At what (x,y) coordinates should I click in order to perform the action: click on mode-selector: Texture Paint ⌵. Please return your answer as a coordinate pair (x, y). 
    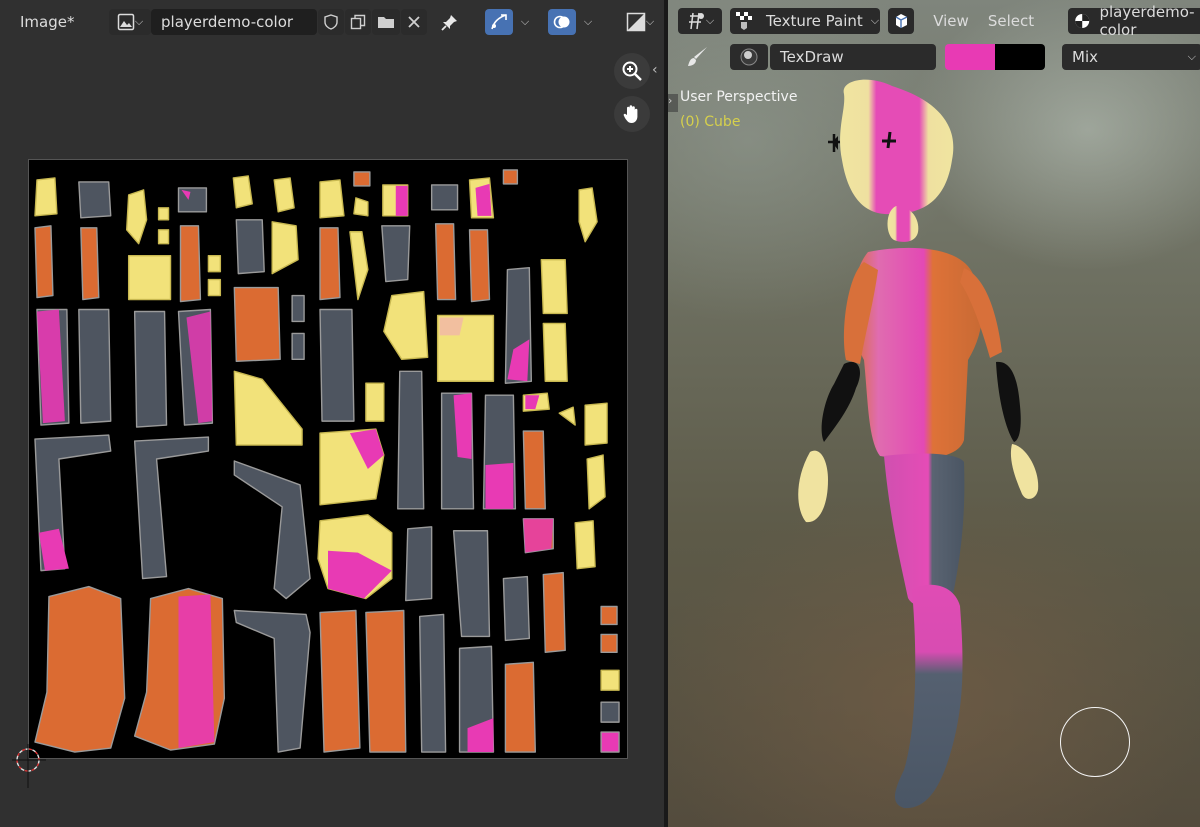
    Looking at the image, I should click on (805, 21).